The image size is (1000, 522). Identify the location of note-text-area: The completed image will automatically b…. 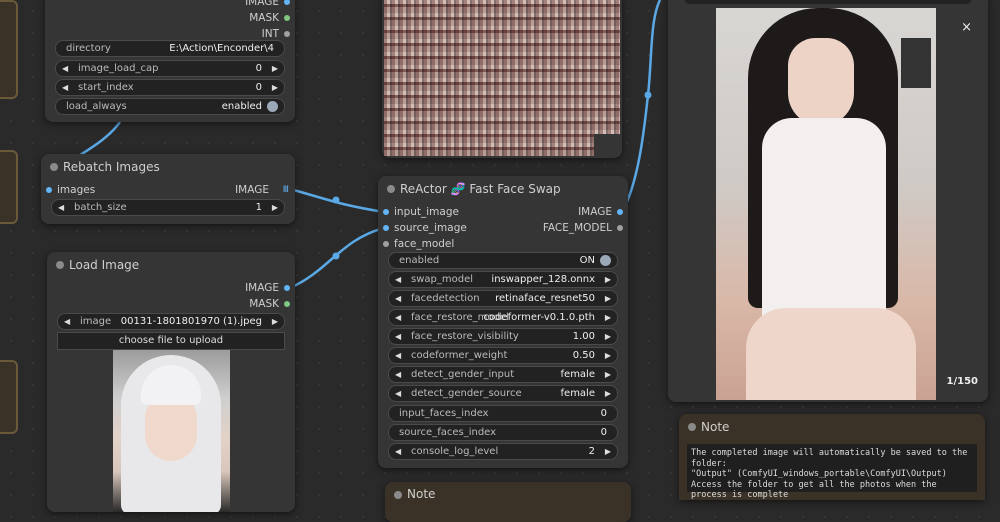
(832, 472).